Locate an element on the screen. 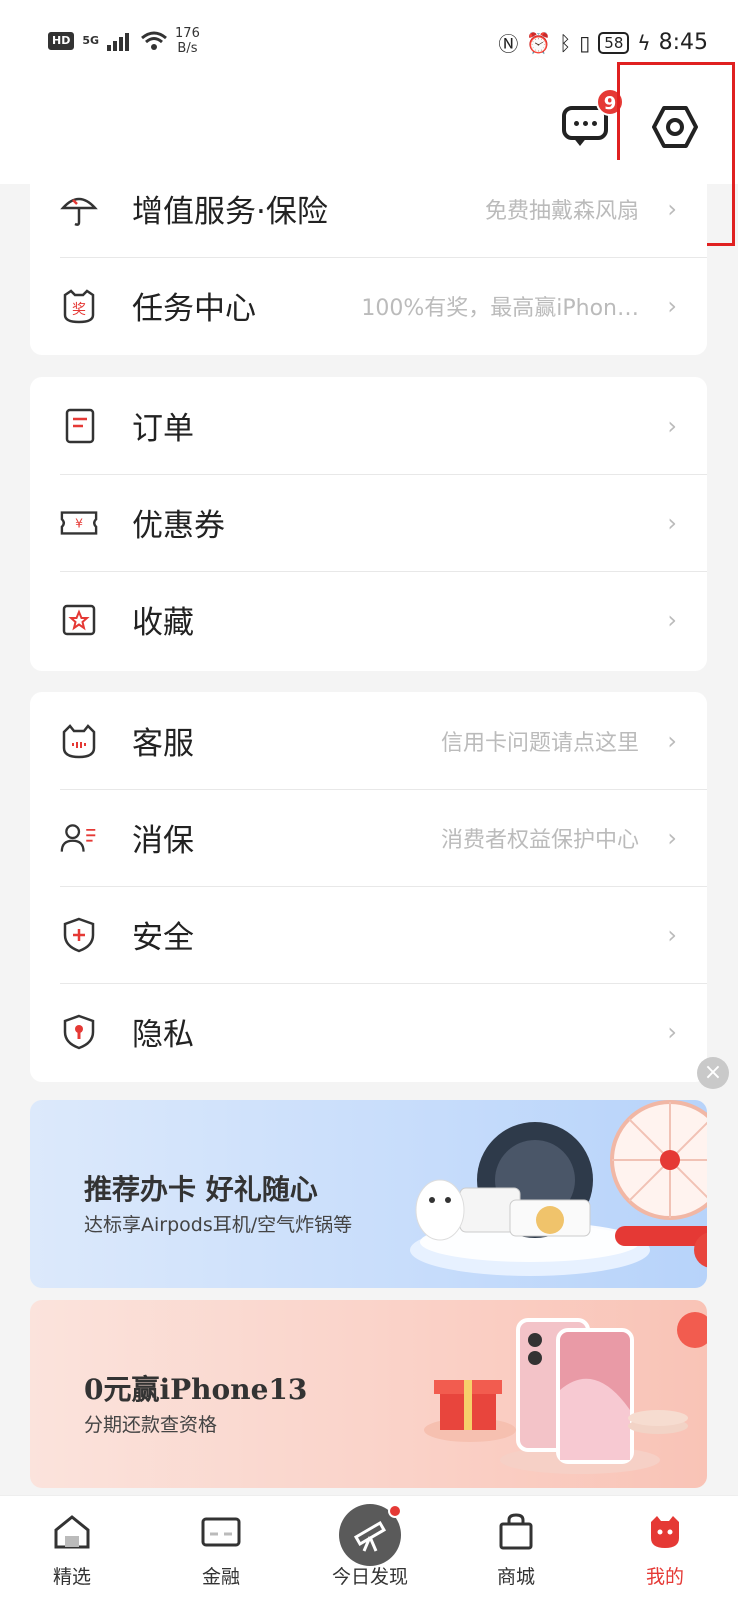  menu-label: 订单 is located at coordinates (163, 429).